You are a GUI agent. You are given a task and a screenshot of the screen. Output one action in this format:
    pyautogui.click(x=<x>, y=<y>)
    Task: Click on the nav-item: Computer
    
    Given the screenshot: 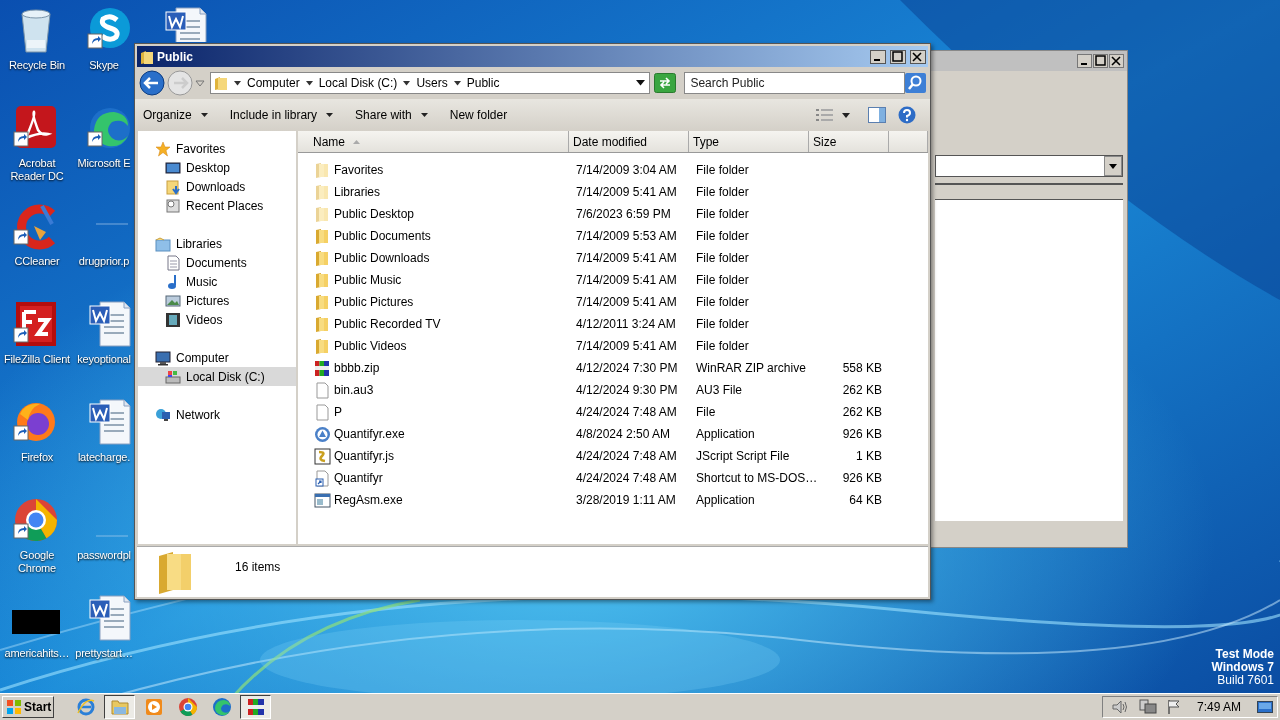 What is the action you would take?
    pyautogui.click(x=217, y=357)
    